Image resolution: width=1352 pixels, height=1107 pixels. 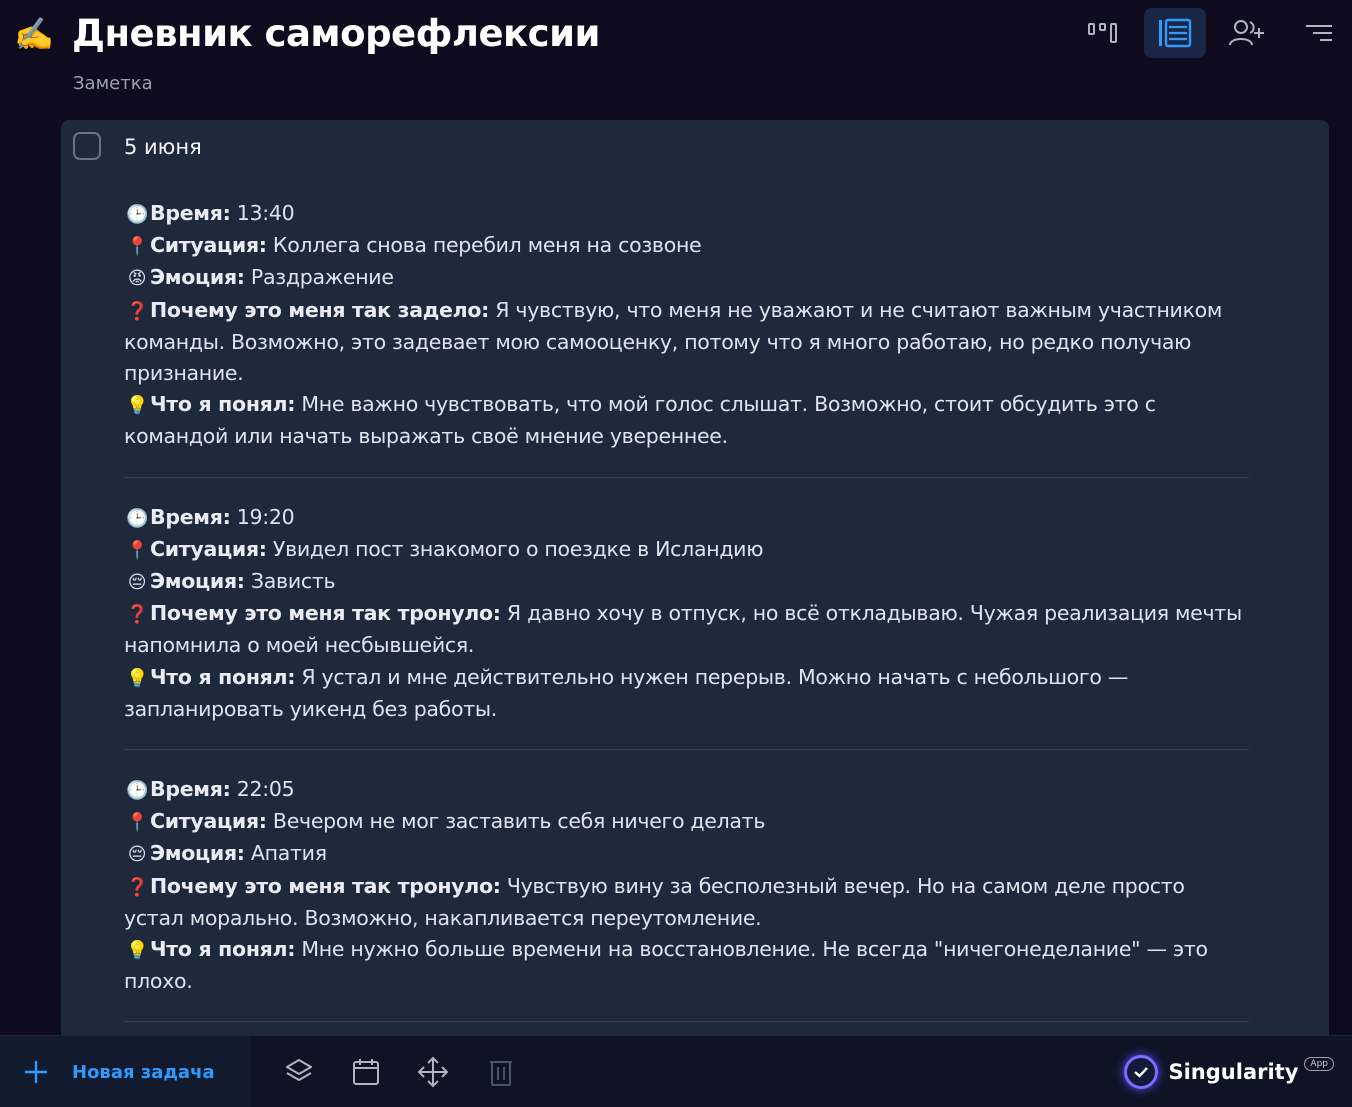 What do you see at coordinates (1212, 33) in the screenshot?
I see `view-toolbar` at bounding box center [1212, 33].